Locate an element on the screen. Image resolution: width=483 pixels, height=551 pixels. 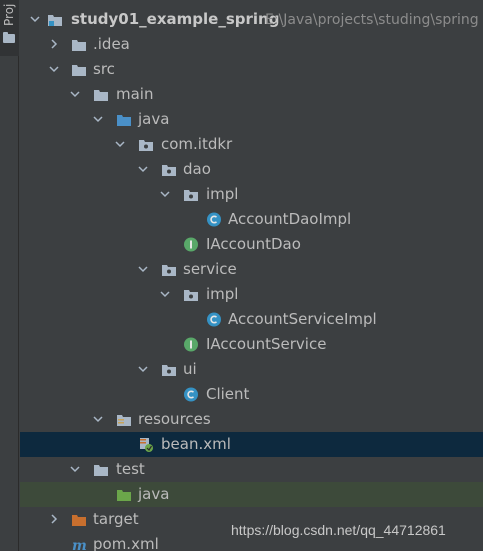
interface-label: IAccountDao is located at coordinates (253, 244).